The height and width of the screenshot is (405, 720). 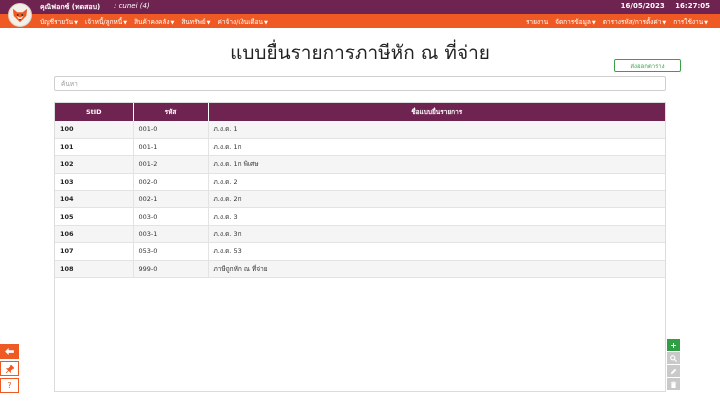 I want to click on datetime: 16/05/2023 16:27:05, so click(x=661, y=6).